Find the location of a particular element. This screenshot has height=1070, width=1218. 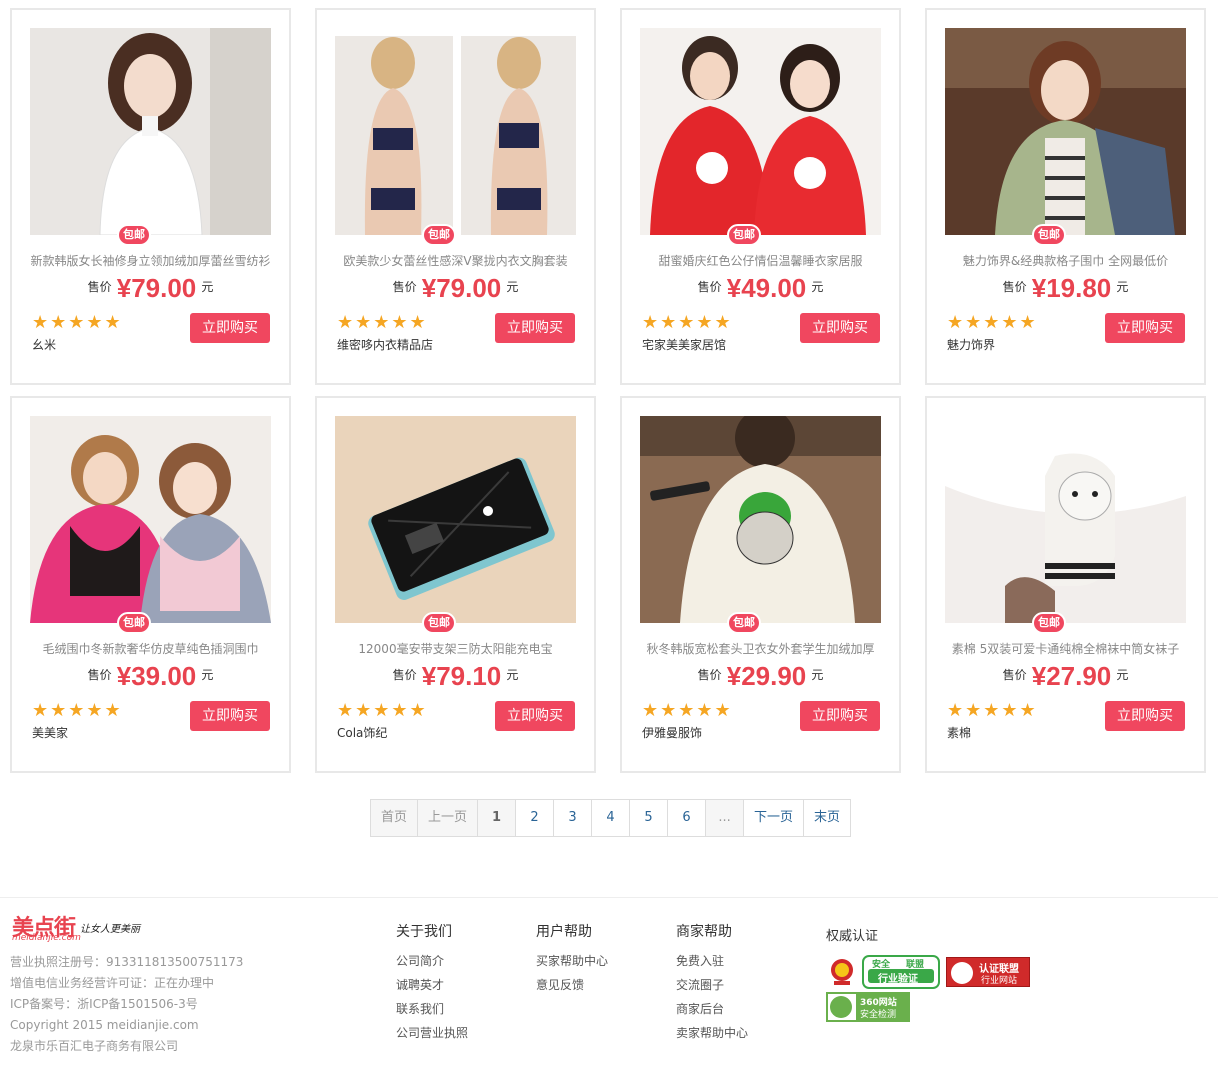

page-link: 4 is located at coordinates (611, 818).